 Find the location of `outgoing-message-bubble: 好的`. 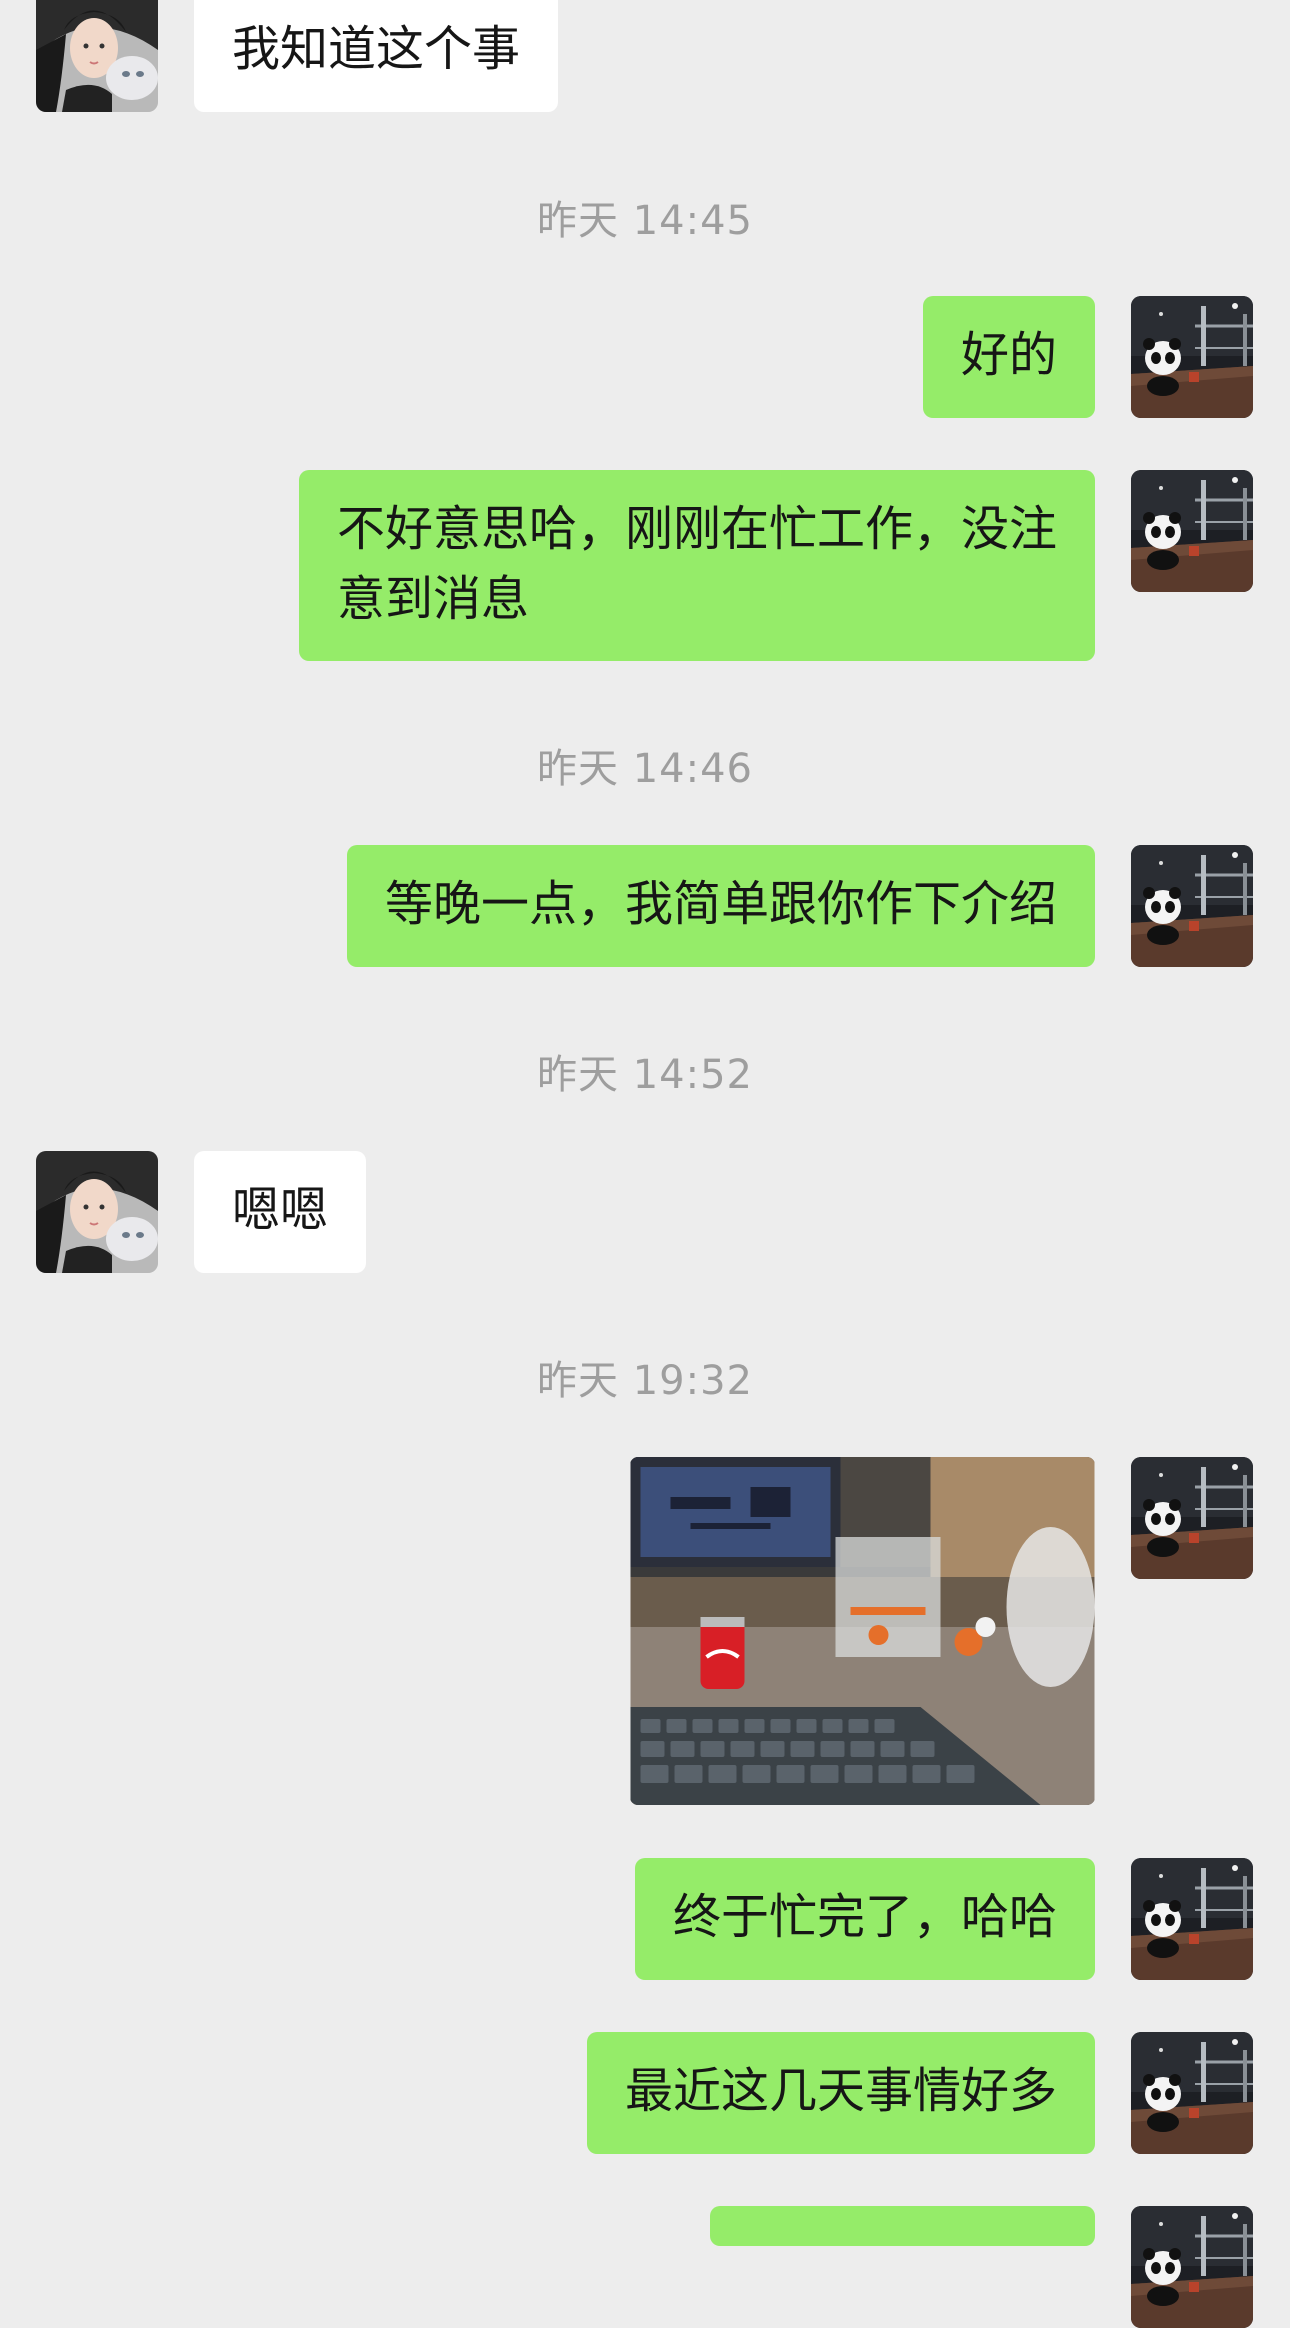

outgoing-message-bubble: 好的 is located at coordinates (1008, 357).